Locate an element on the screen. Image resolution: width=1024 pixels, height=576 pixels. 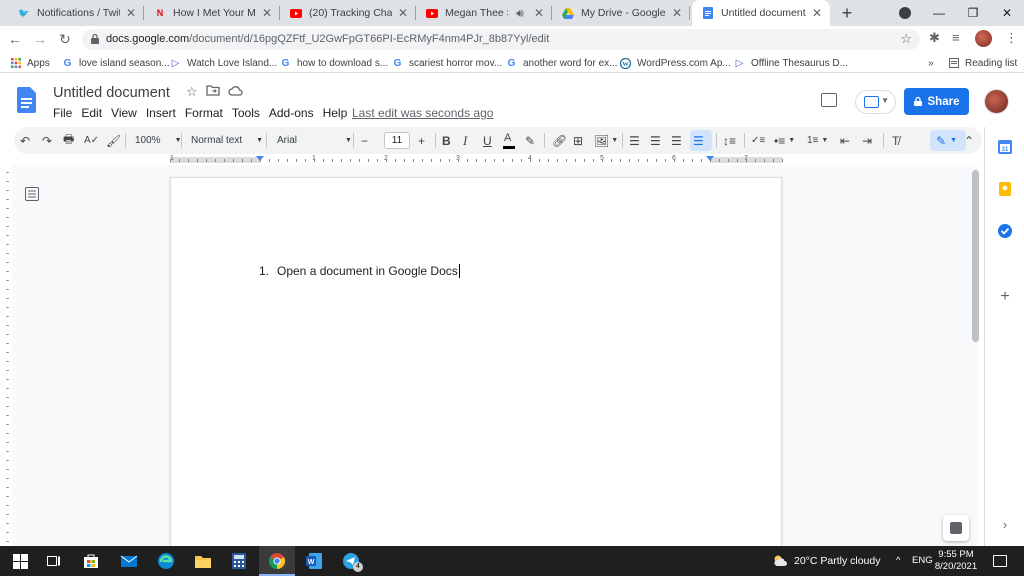
chrome-profile-avatar is located at coordinates (983, 38).